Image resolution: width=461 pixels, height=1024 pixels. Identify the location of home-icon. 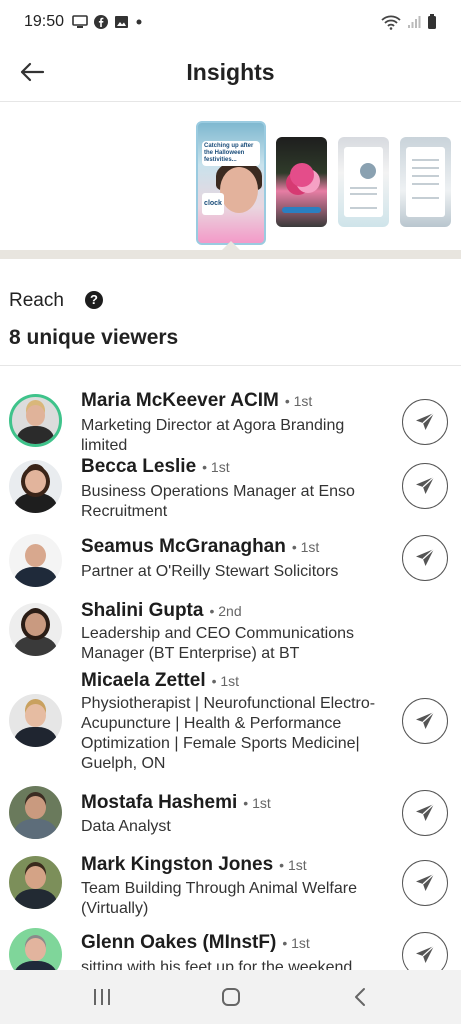
(231, 997).